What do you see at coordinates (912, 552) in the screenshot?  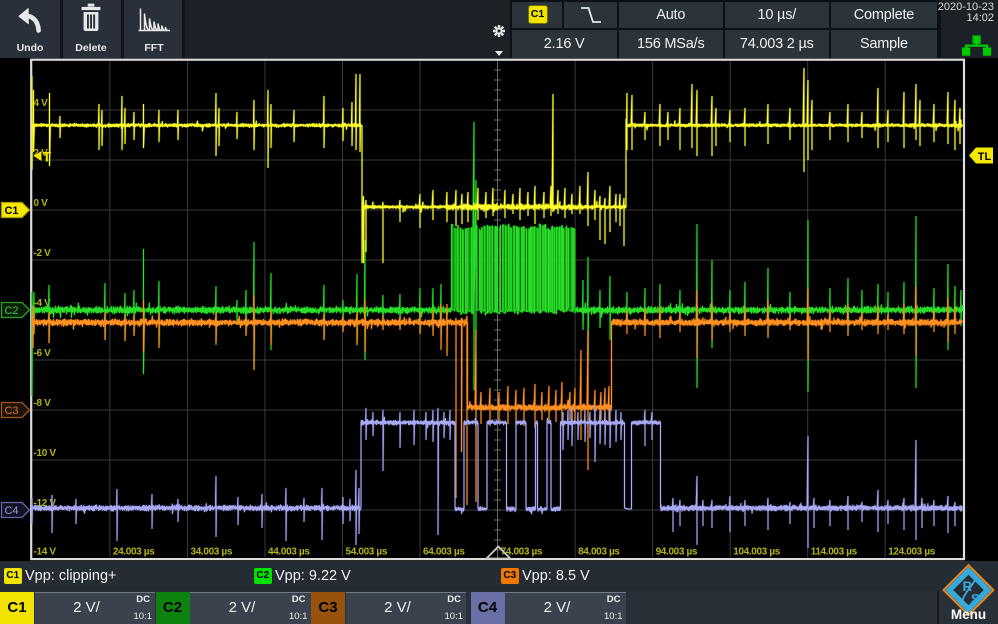 I see `svg-text: 124.003 µs` at bounding box center [912, 552].